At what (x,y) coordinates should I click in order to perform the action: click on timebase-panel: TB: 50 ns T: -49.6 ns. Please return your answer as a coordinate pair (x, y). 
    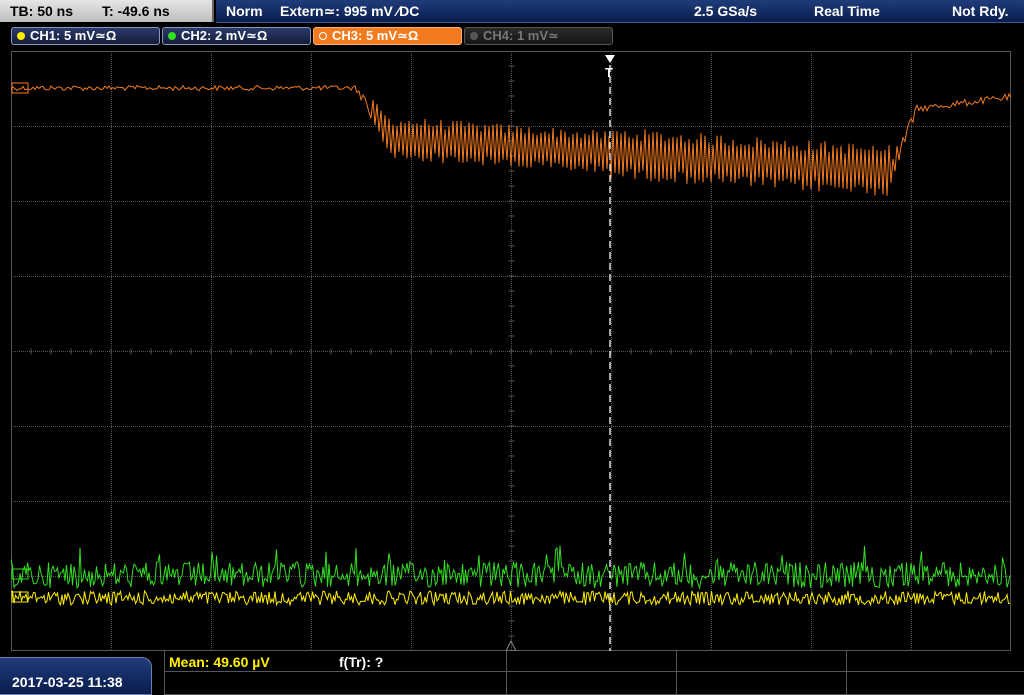
    Looking at the image, I should click on (107, 11).